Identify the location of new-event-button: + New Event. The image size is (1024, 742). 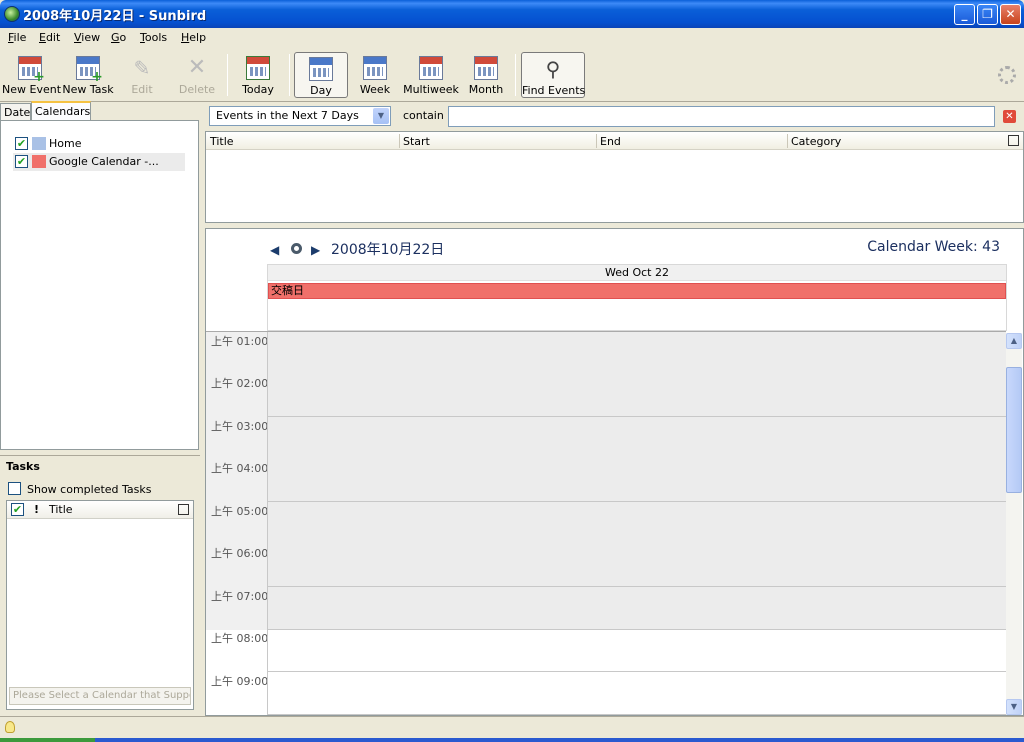
(32, 75).